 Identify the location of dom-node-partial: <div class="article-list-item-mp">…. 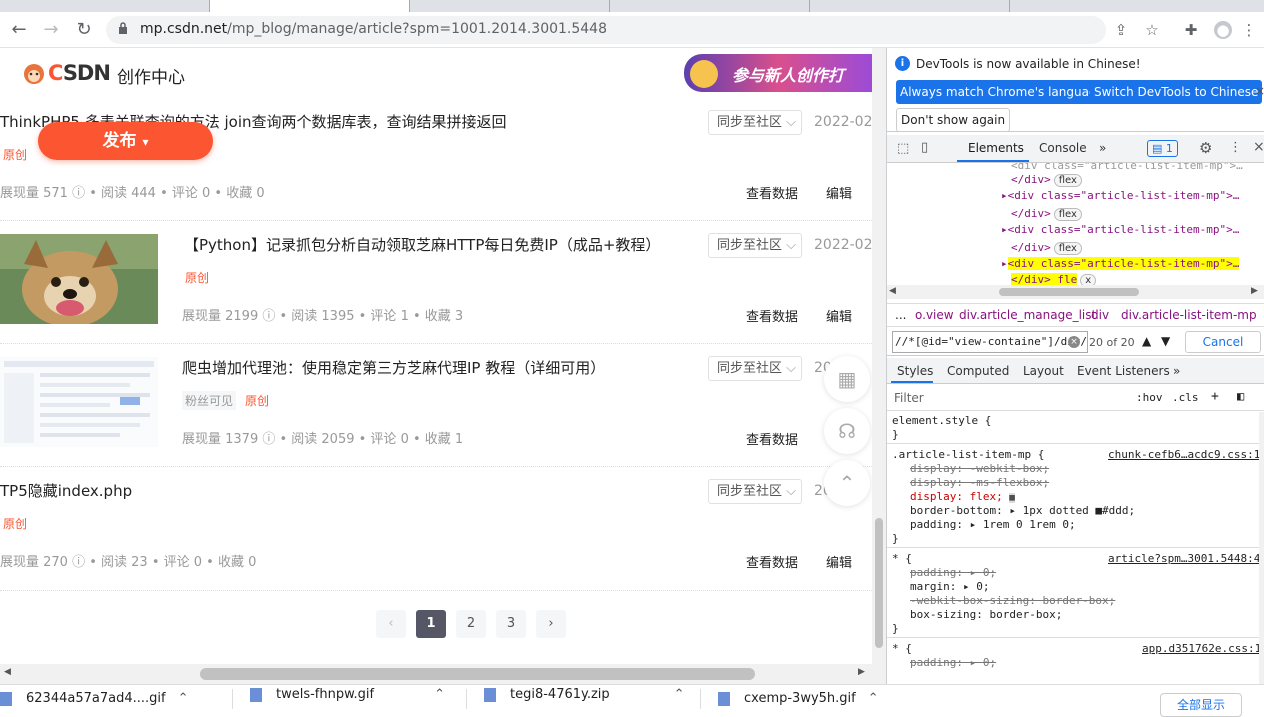
(1127, 167).